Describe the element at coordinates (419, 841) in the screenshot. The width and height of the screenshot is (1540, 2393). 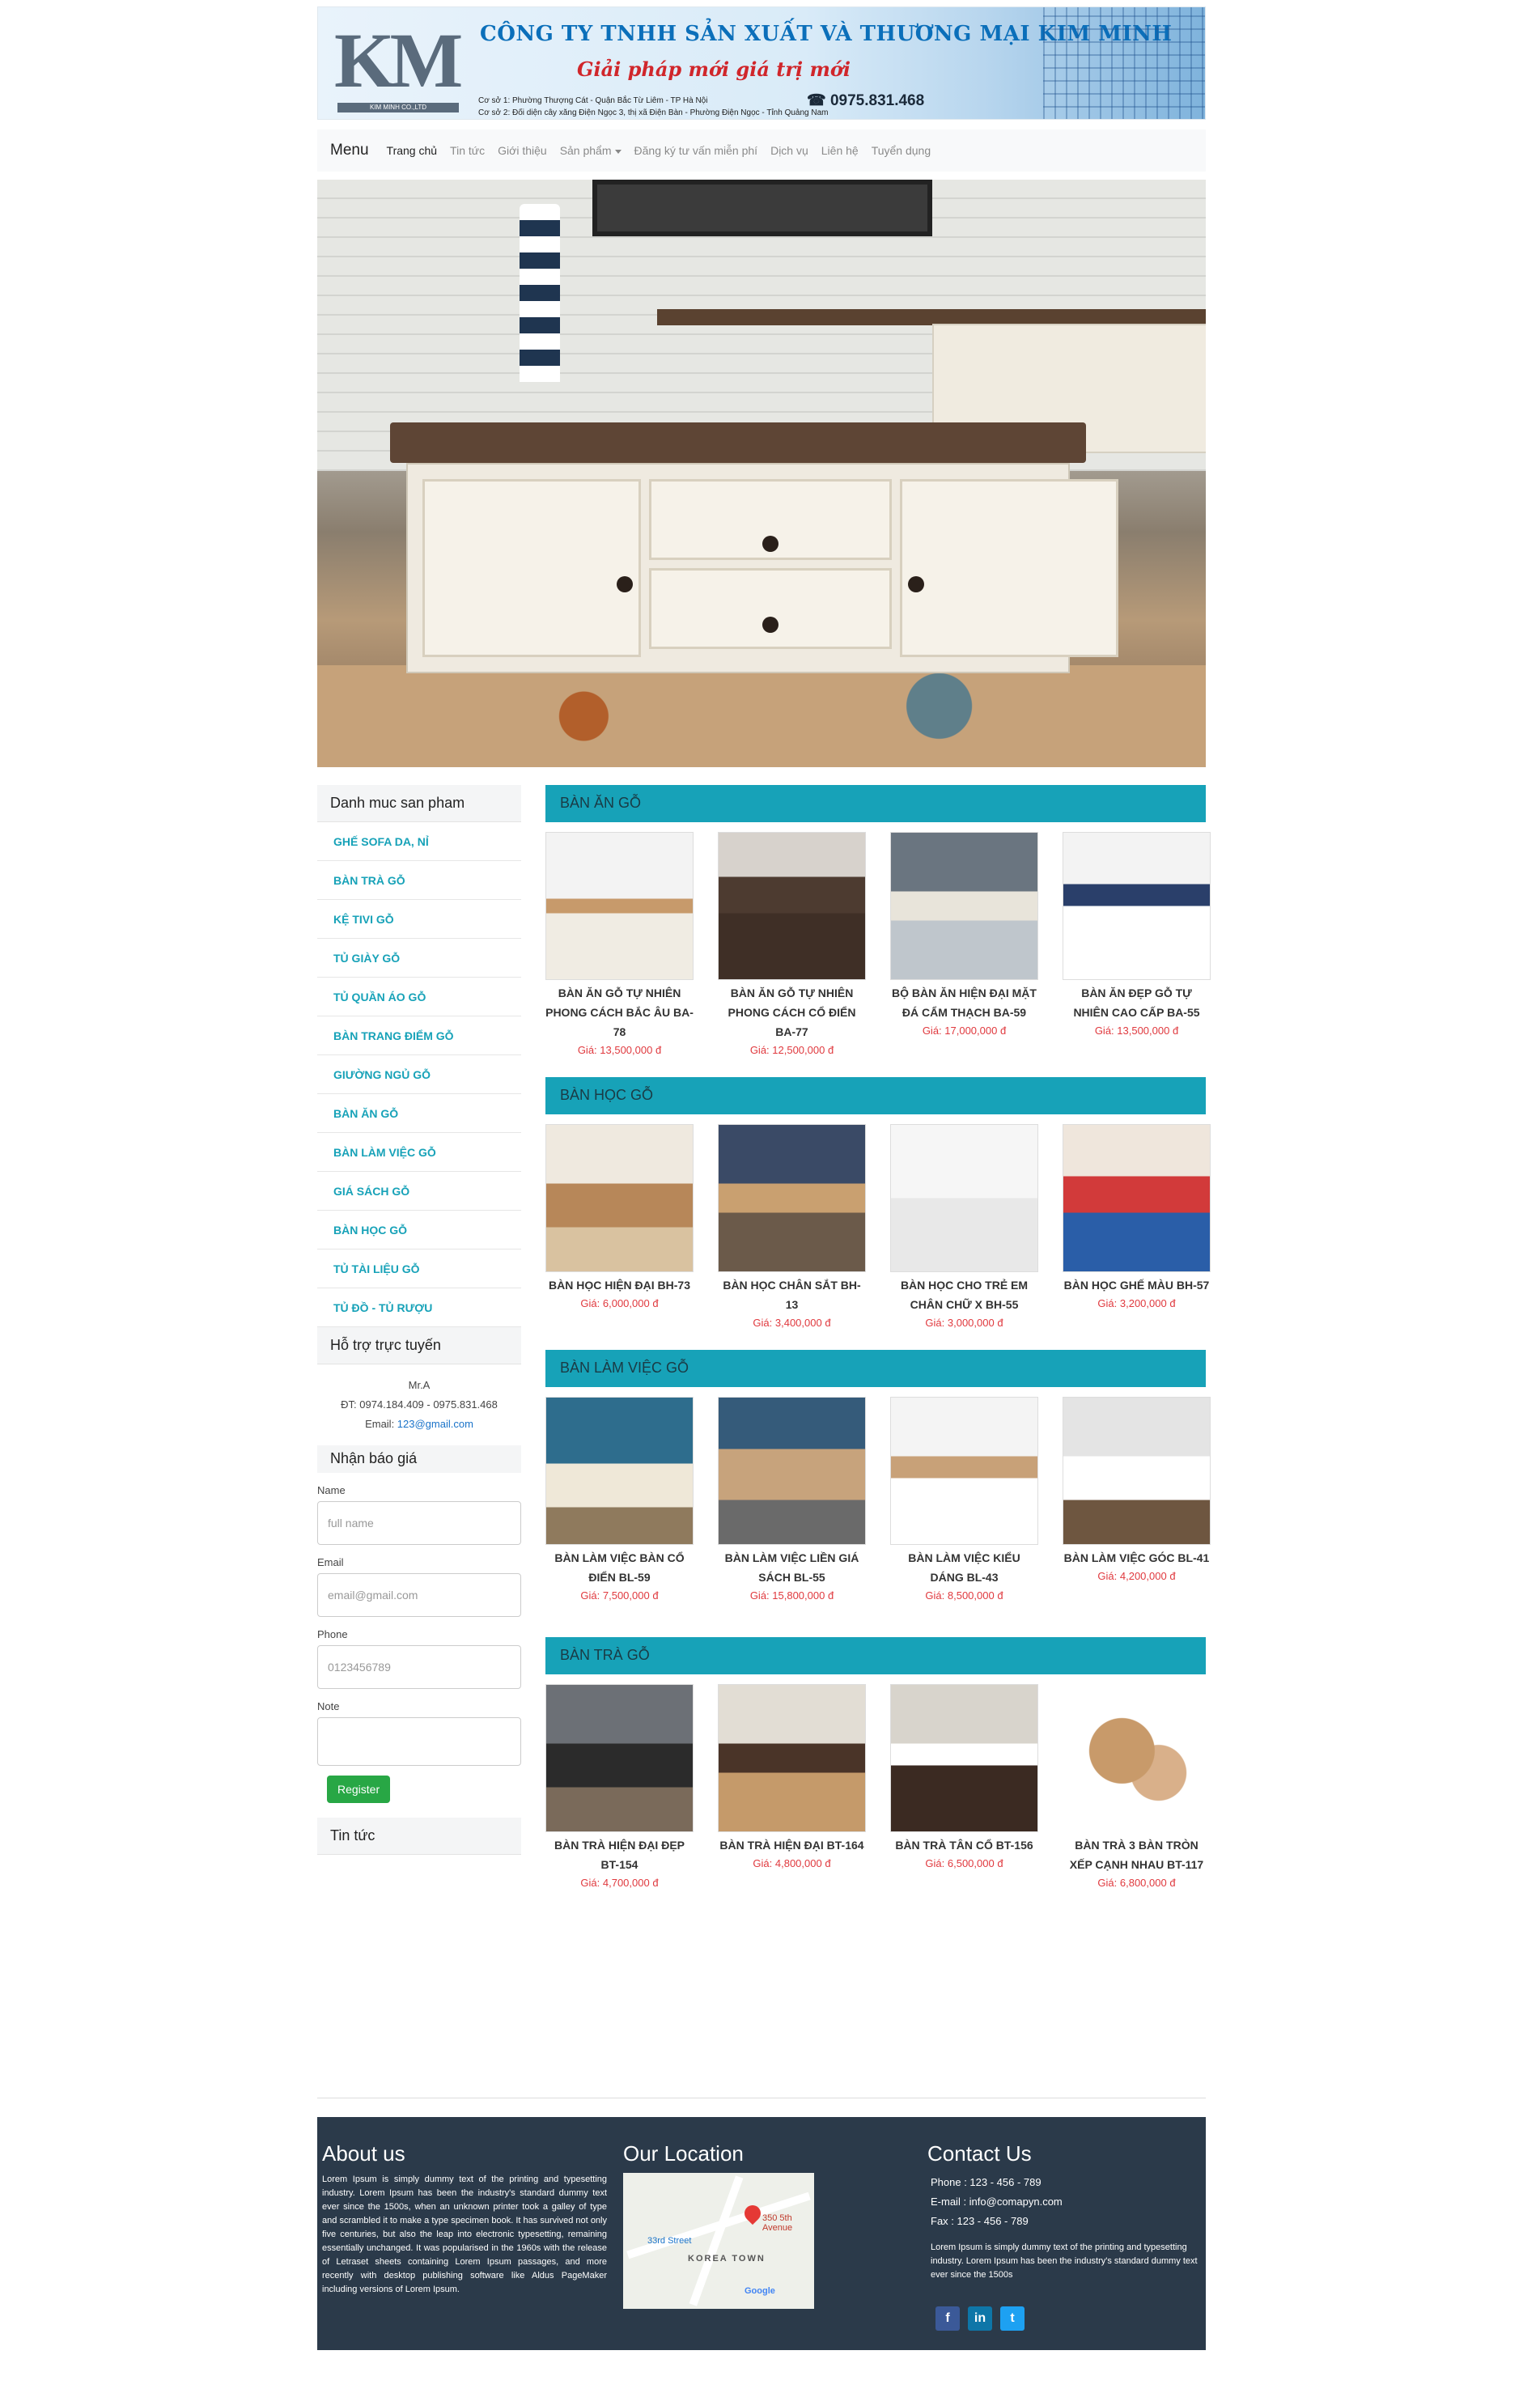
I see `sidebar-item-category: GHẾ SOFA DA, NỈ` at that location.